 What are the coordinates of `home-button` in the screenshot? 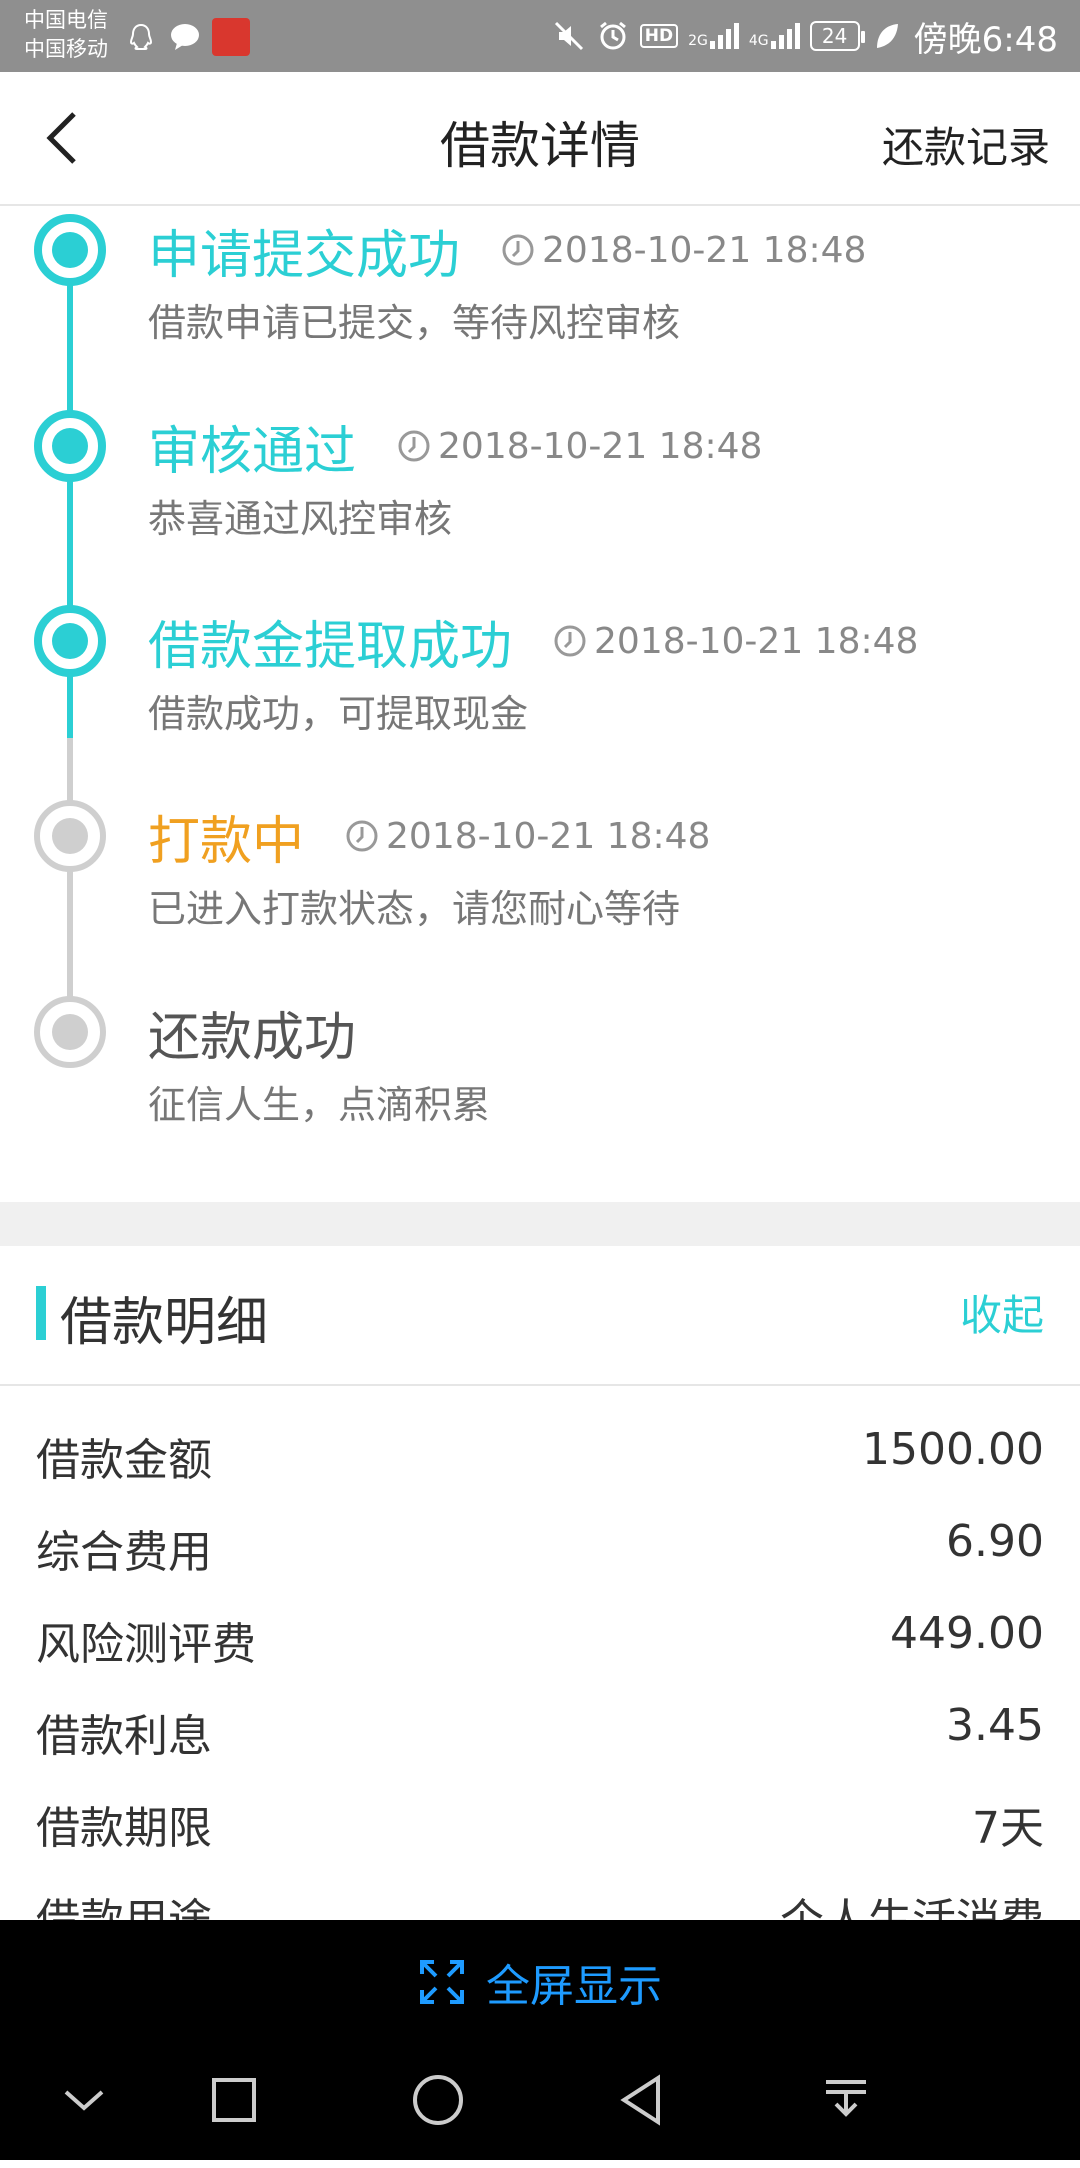 It's located at (438, 2100).